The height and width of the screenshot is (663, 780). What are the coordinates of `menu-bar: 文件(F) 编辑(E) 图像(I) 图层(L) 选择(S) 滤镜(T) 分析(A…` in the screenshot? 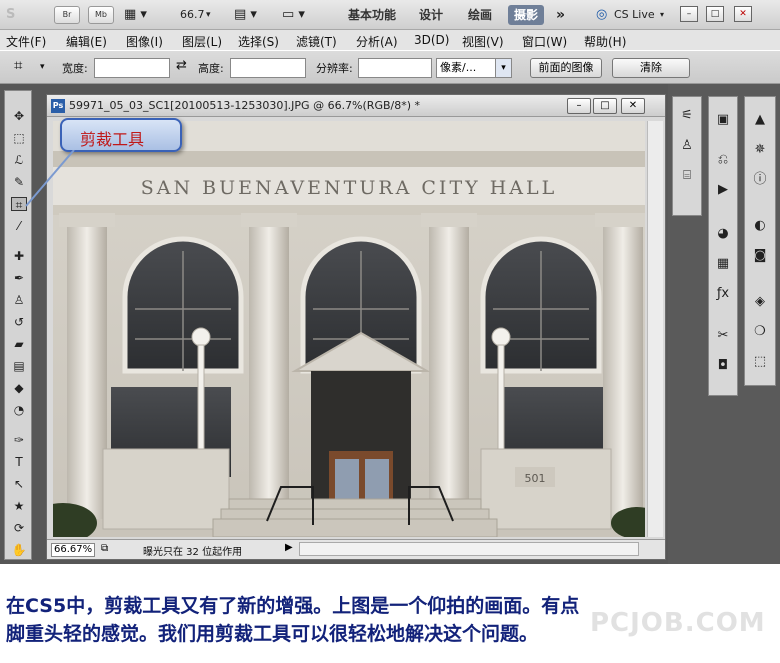 It's located at (390, 40).